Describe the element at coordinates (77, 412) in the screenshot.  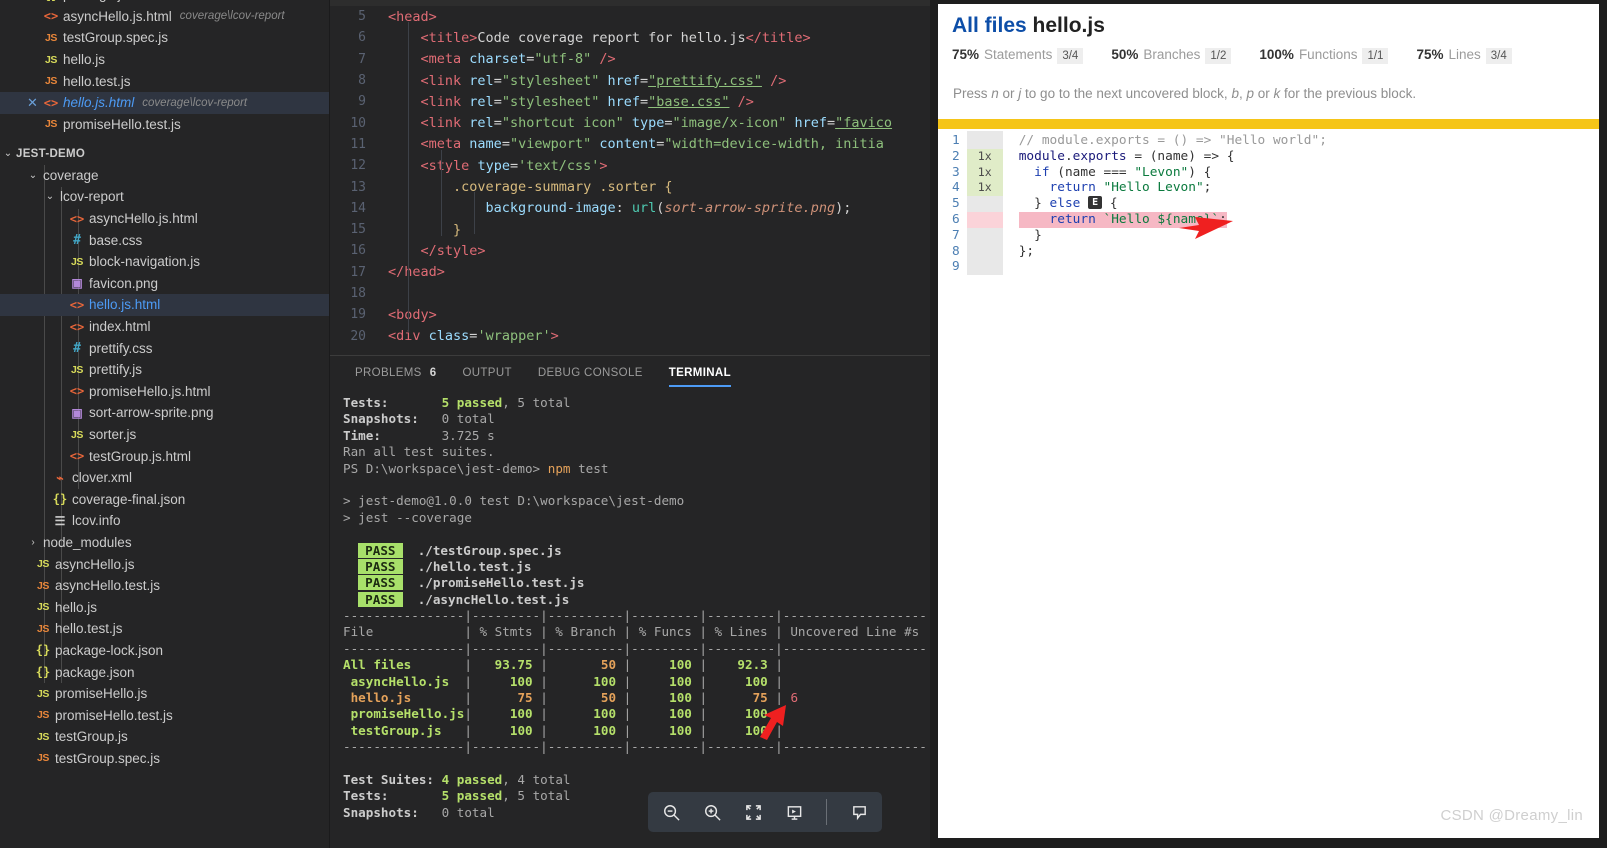
I see `png-icon: ▣` at that location.